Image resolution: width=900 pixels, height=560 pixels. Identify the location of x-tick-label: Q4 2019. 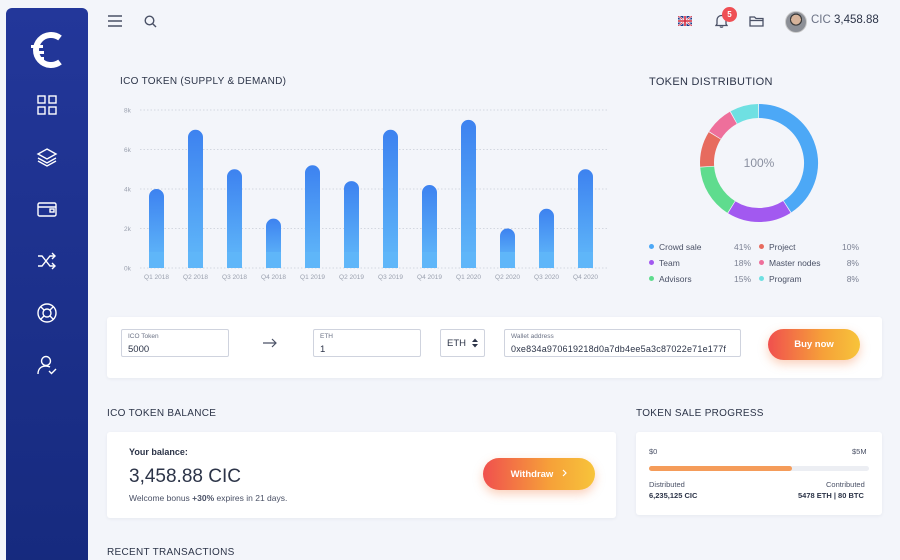
(429, 277).